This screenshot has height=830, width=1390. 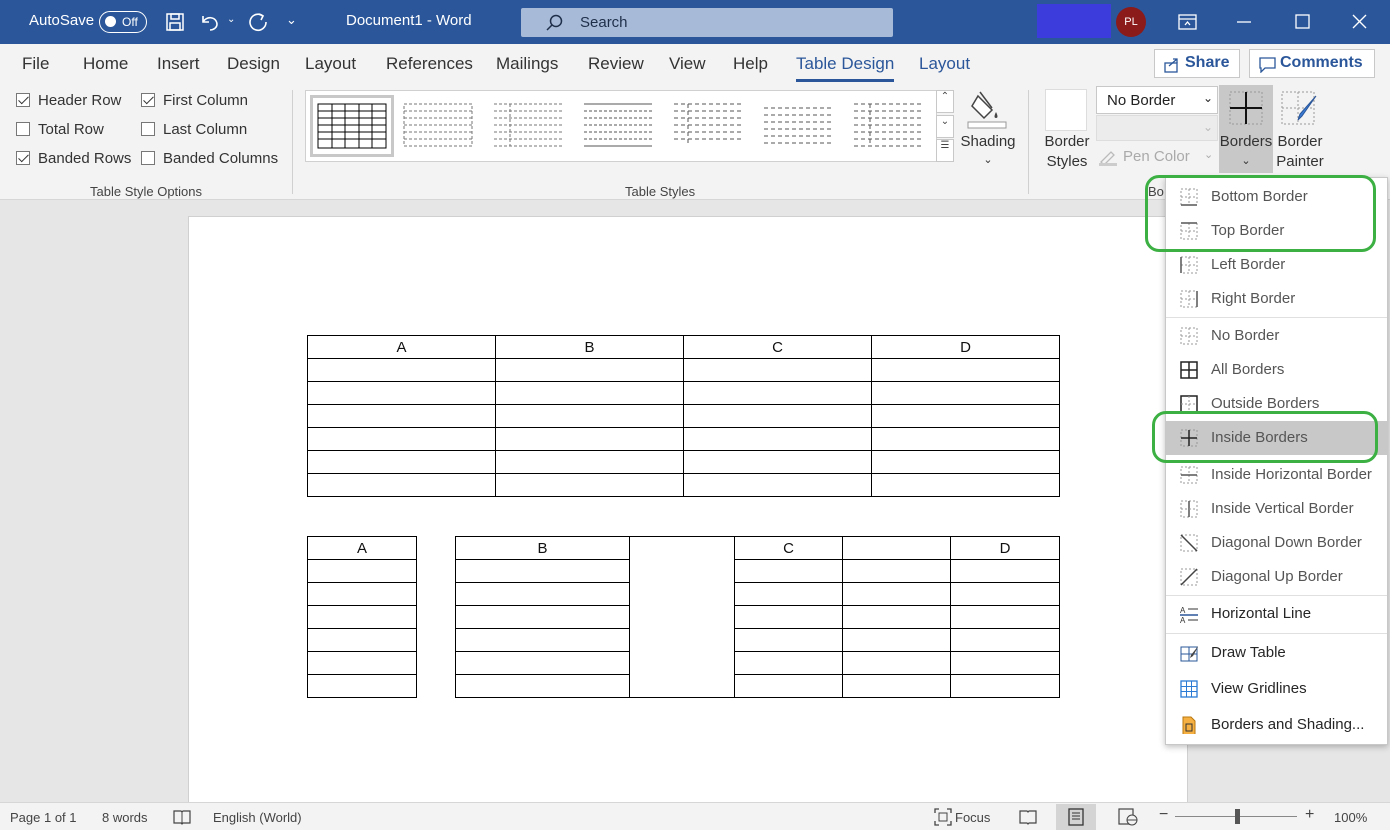 I want to click on print-layout-button, so click(x=1076, y=817).